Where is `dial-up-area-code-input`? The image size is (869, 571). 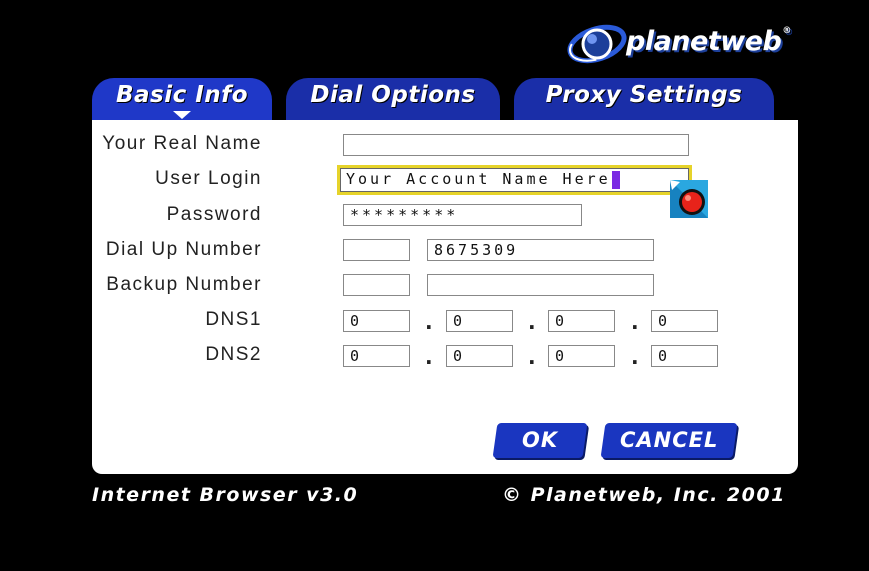 dial-up-area-code-input is located at coordinates (376, 250).